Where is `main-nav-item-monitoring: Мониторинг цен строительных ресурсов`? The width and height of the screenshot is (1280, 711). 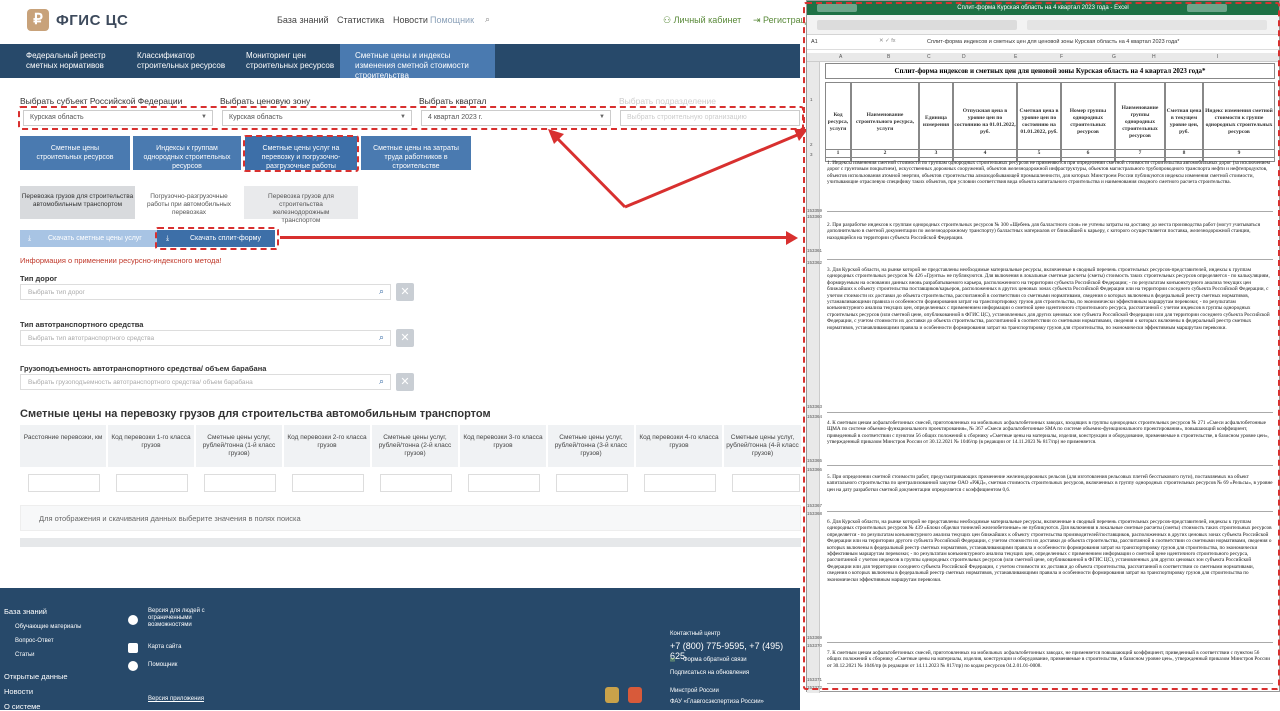
main-nav-item-monitoring: Мониторинг цен строительных ресурсов is located at coordinates (291, 61).